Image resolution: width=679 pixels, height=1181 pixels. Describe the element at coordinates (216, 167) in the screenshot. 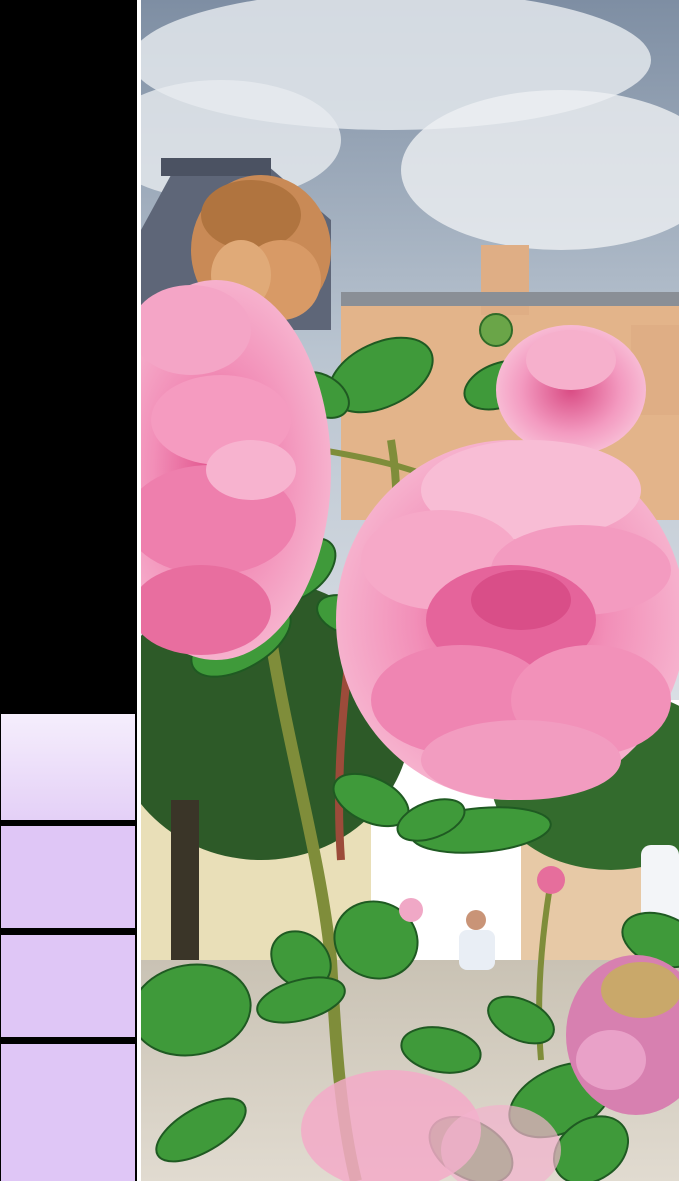

I see `building-roof-cap` at that location.